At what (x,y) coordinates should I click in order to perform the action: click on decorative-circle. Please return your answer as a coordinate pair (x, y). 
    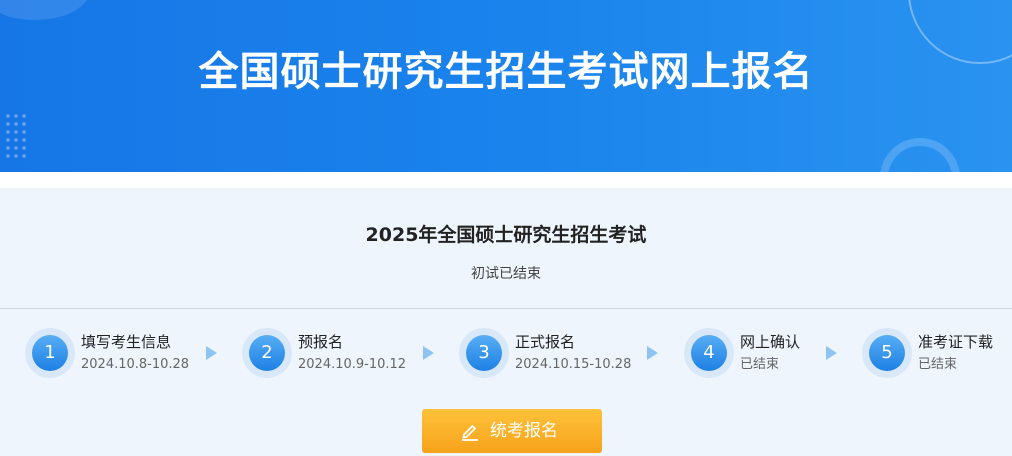
    Looking at the image, I should click on (45, 10).